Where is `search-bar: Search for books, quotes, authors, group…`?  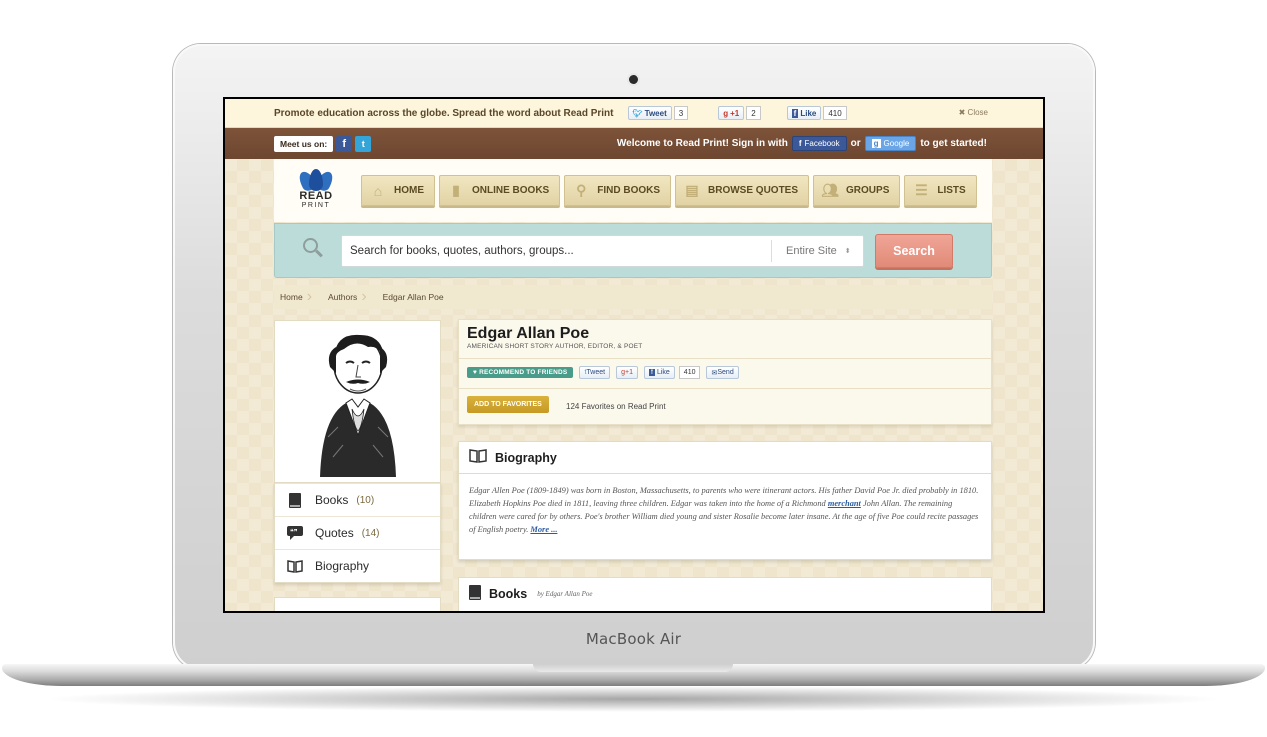
search-bar: Search for books, quotes, authors, group… is located at coordinates (633, 250).